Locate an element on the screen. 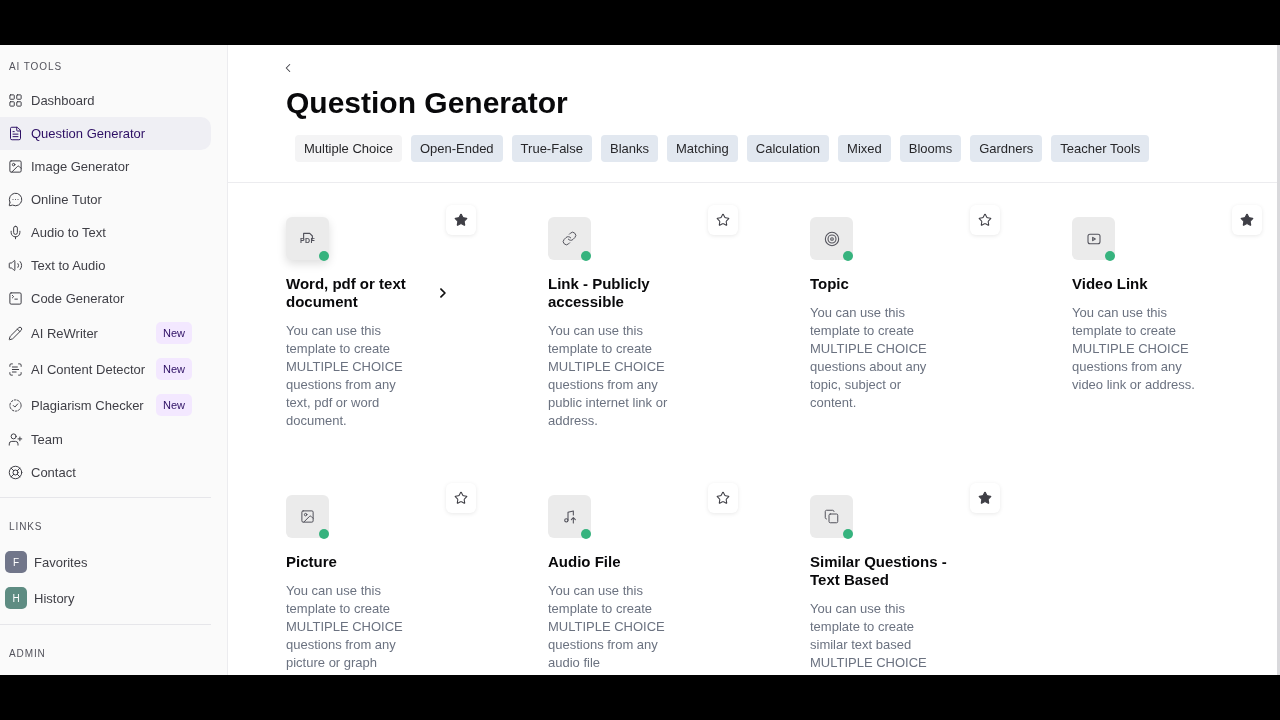  speaker-icon is located at coordinates (15, 265).